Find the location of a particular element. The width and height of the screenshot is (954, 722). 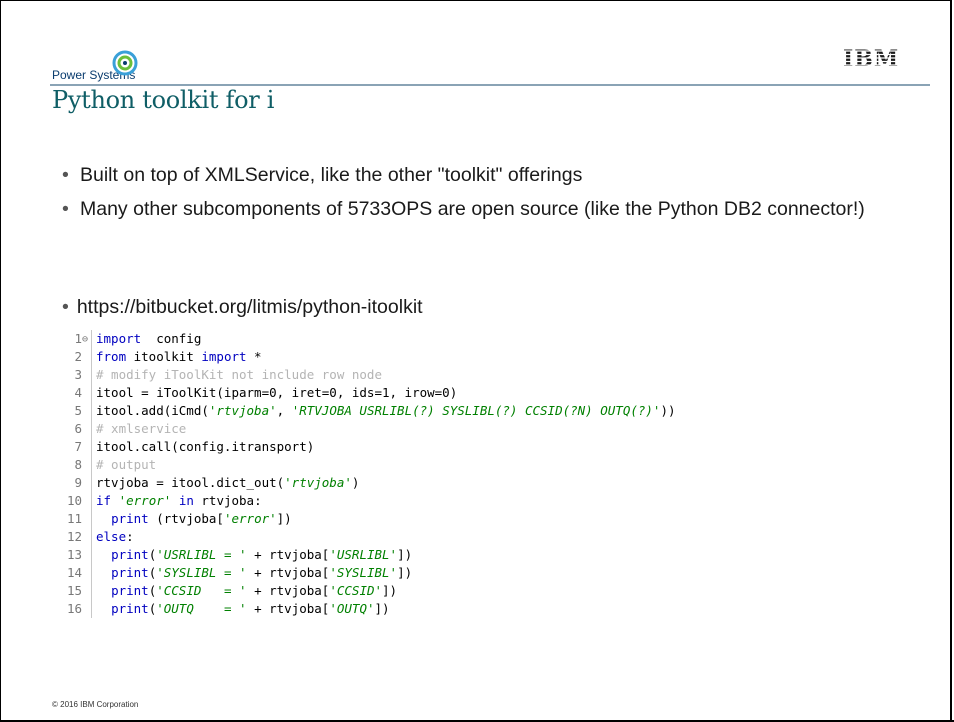

power-systems-logo-icon is located at coordinates (125, 63).